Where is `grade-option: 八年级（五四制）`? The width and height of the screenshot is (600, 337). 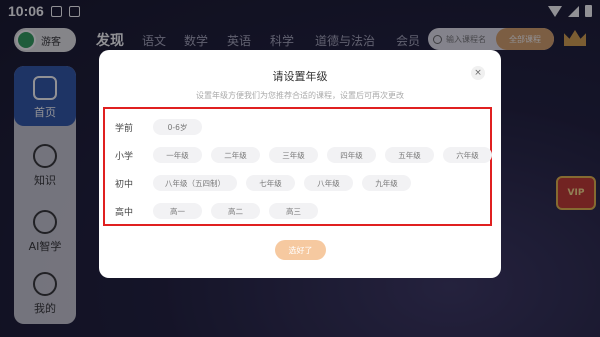 grade-option: 八年级（五四制） is located at coordinates (195, 183).